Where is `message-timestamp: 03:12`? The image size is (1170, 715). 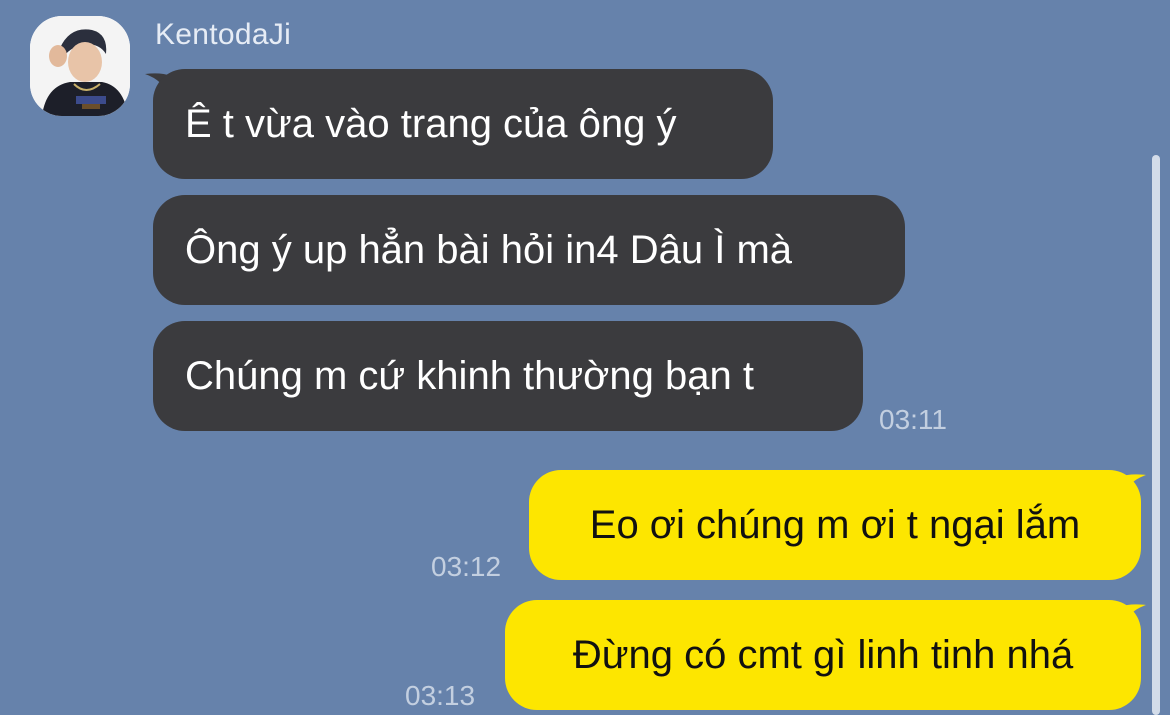
message-timestamp: 03:12 is located at coordinates (466, 566).